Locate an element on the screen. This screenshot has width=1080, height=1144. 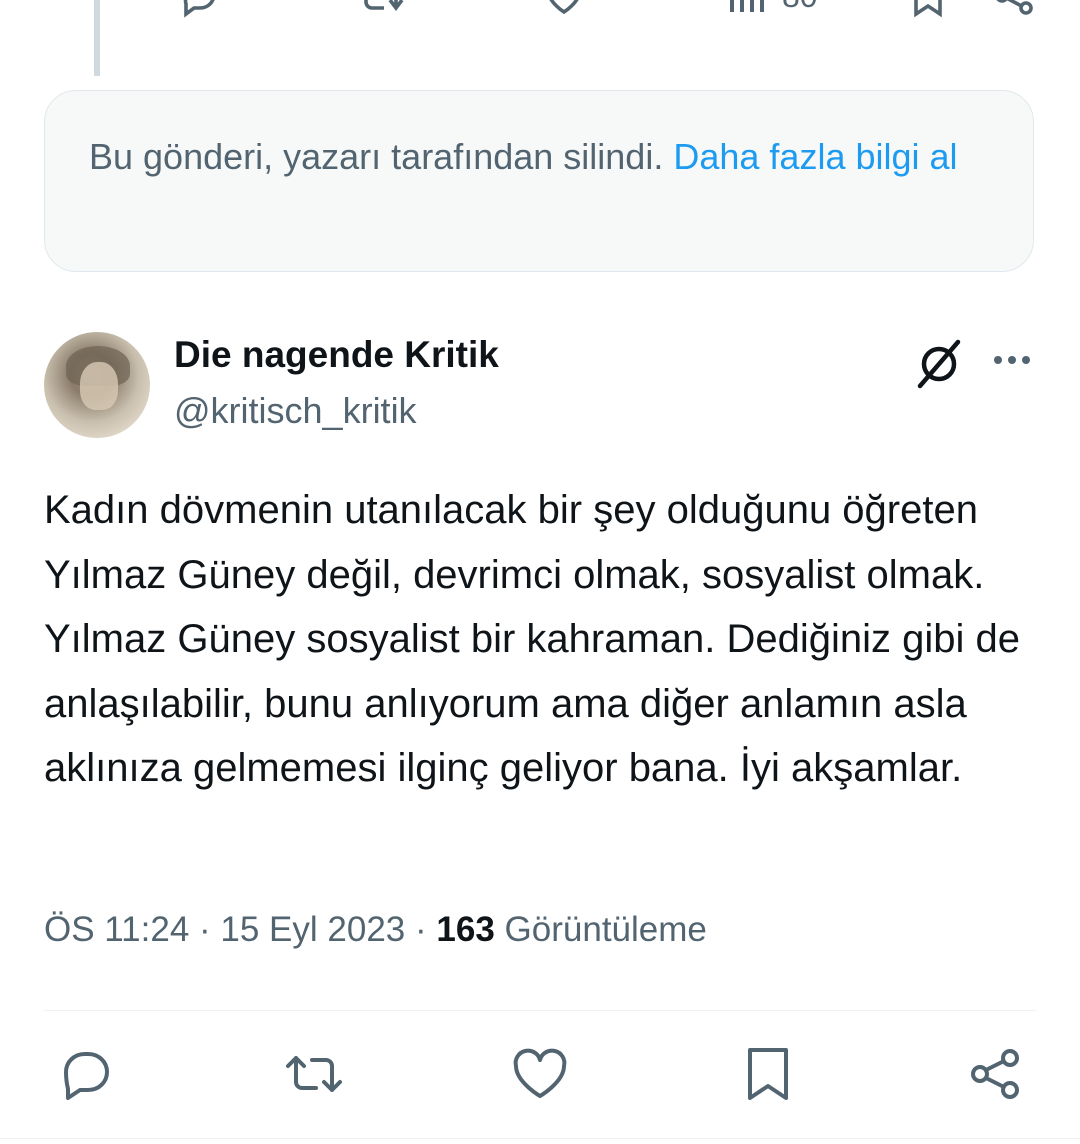
user-handle: @kritisch_kritik is located at coordinates (295, 411).